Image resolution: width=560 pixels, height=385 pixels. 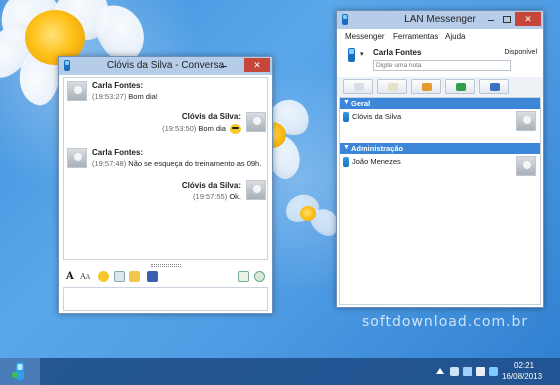 I want to click on transfer-button, so click(x=460, y=86).